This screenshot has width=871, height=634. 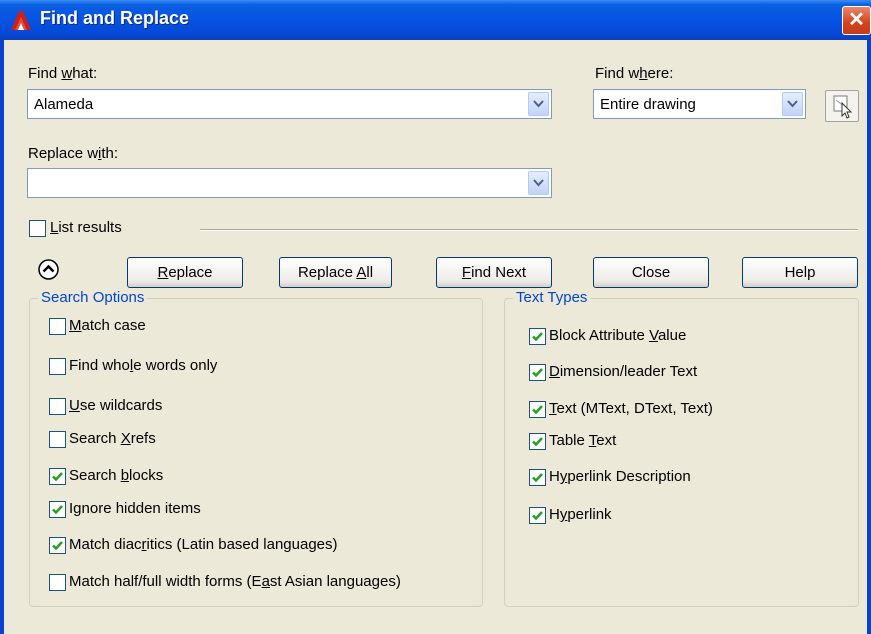 I want to click on search-options-title: Search Options, so click(x=93, y=297).